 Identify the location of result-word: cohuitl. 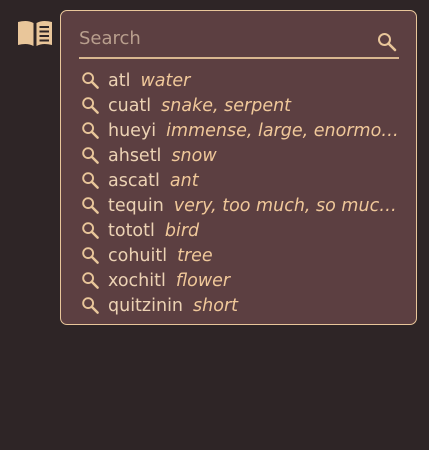
(138, 255).